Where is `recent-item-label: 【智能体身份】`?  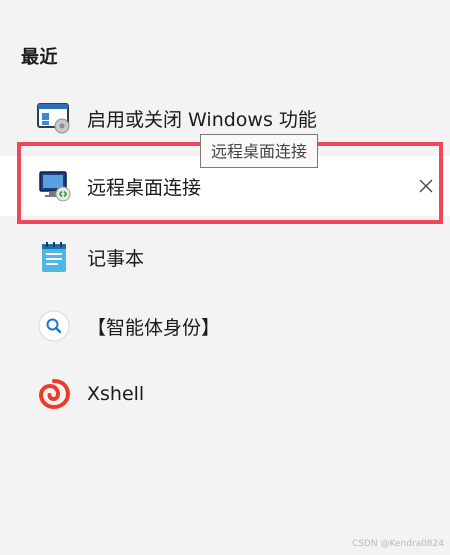
recent-item-label: 【智能体身份】 is located at coordinates (154, 327).